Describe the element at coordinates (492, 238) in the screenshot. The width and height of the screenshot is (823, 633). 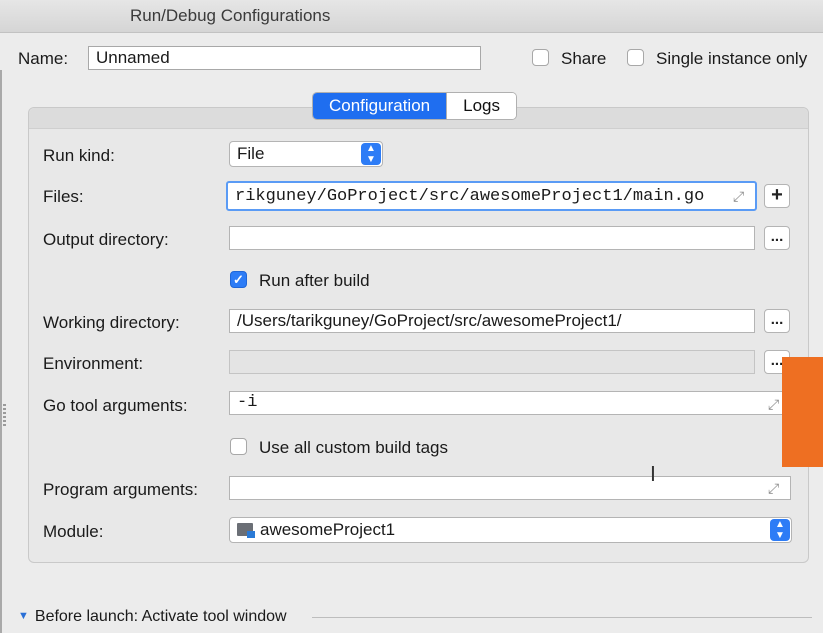
I see `output-directory-input` at that location.